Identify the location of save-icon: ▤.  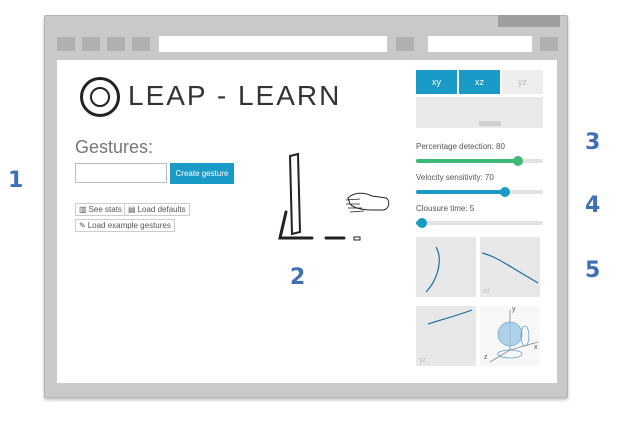
(132, 209).